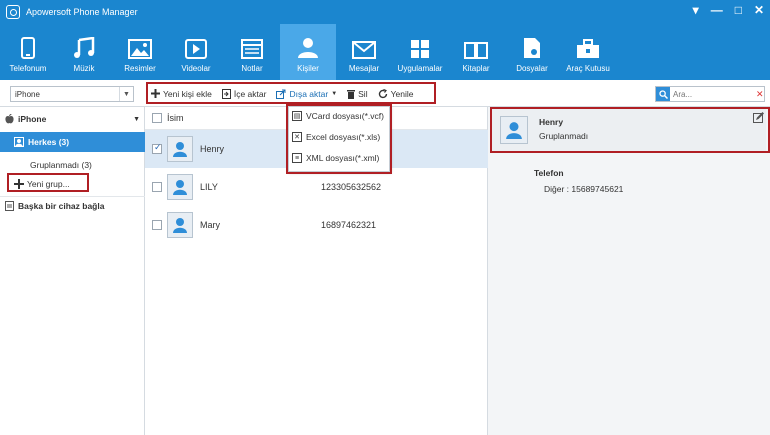 The image size is (770, 435). I want to click on nav-toolbox: Araç Kutusu, so click(588, 52).